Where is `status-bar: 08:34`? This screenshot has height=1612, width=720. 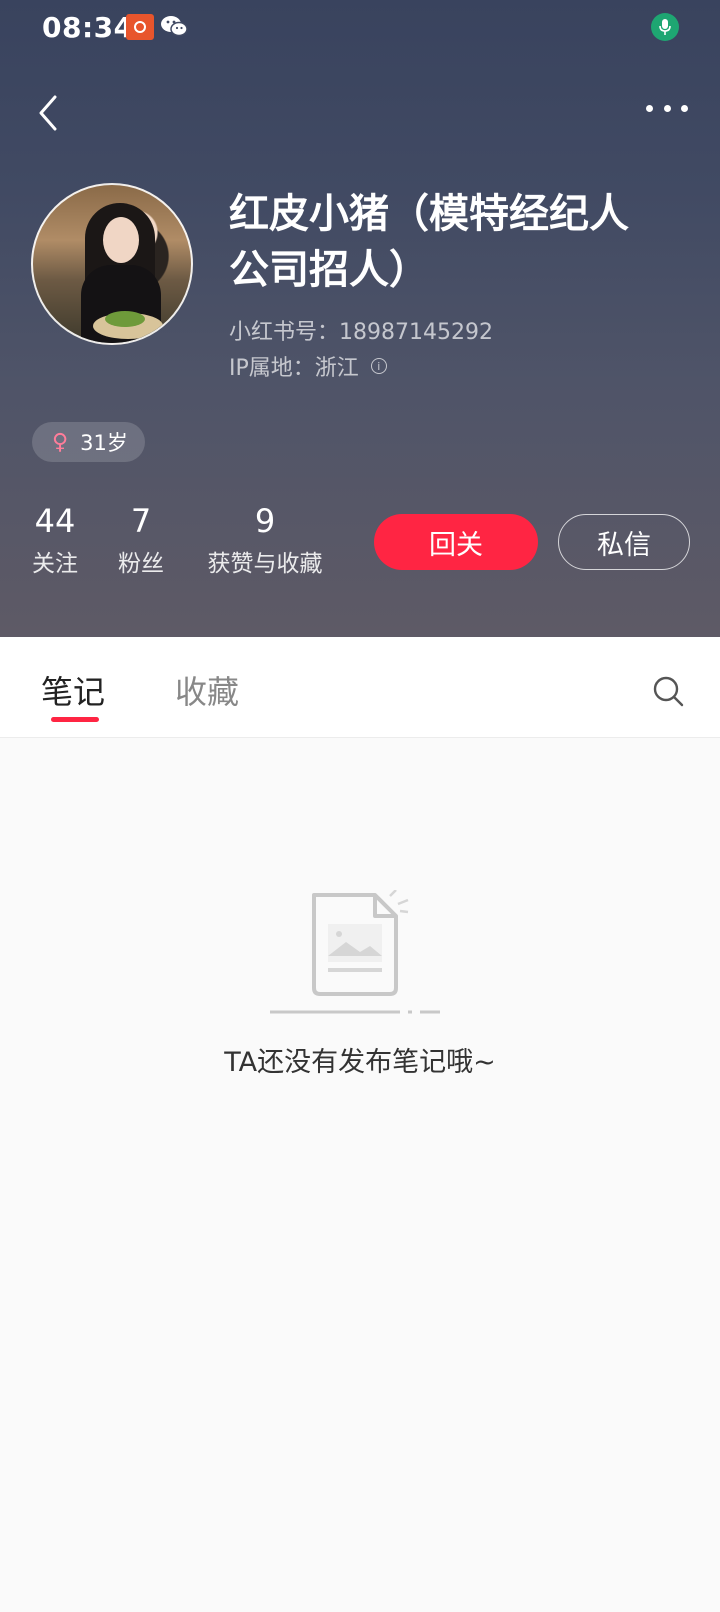 status-bar: 08:34 is located at coordinates (360, 26).